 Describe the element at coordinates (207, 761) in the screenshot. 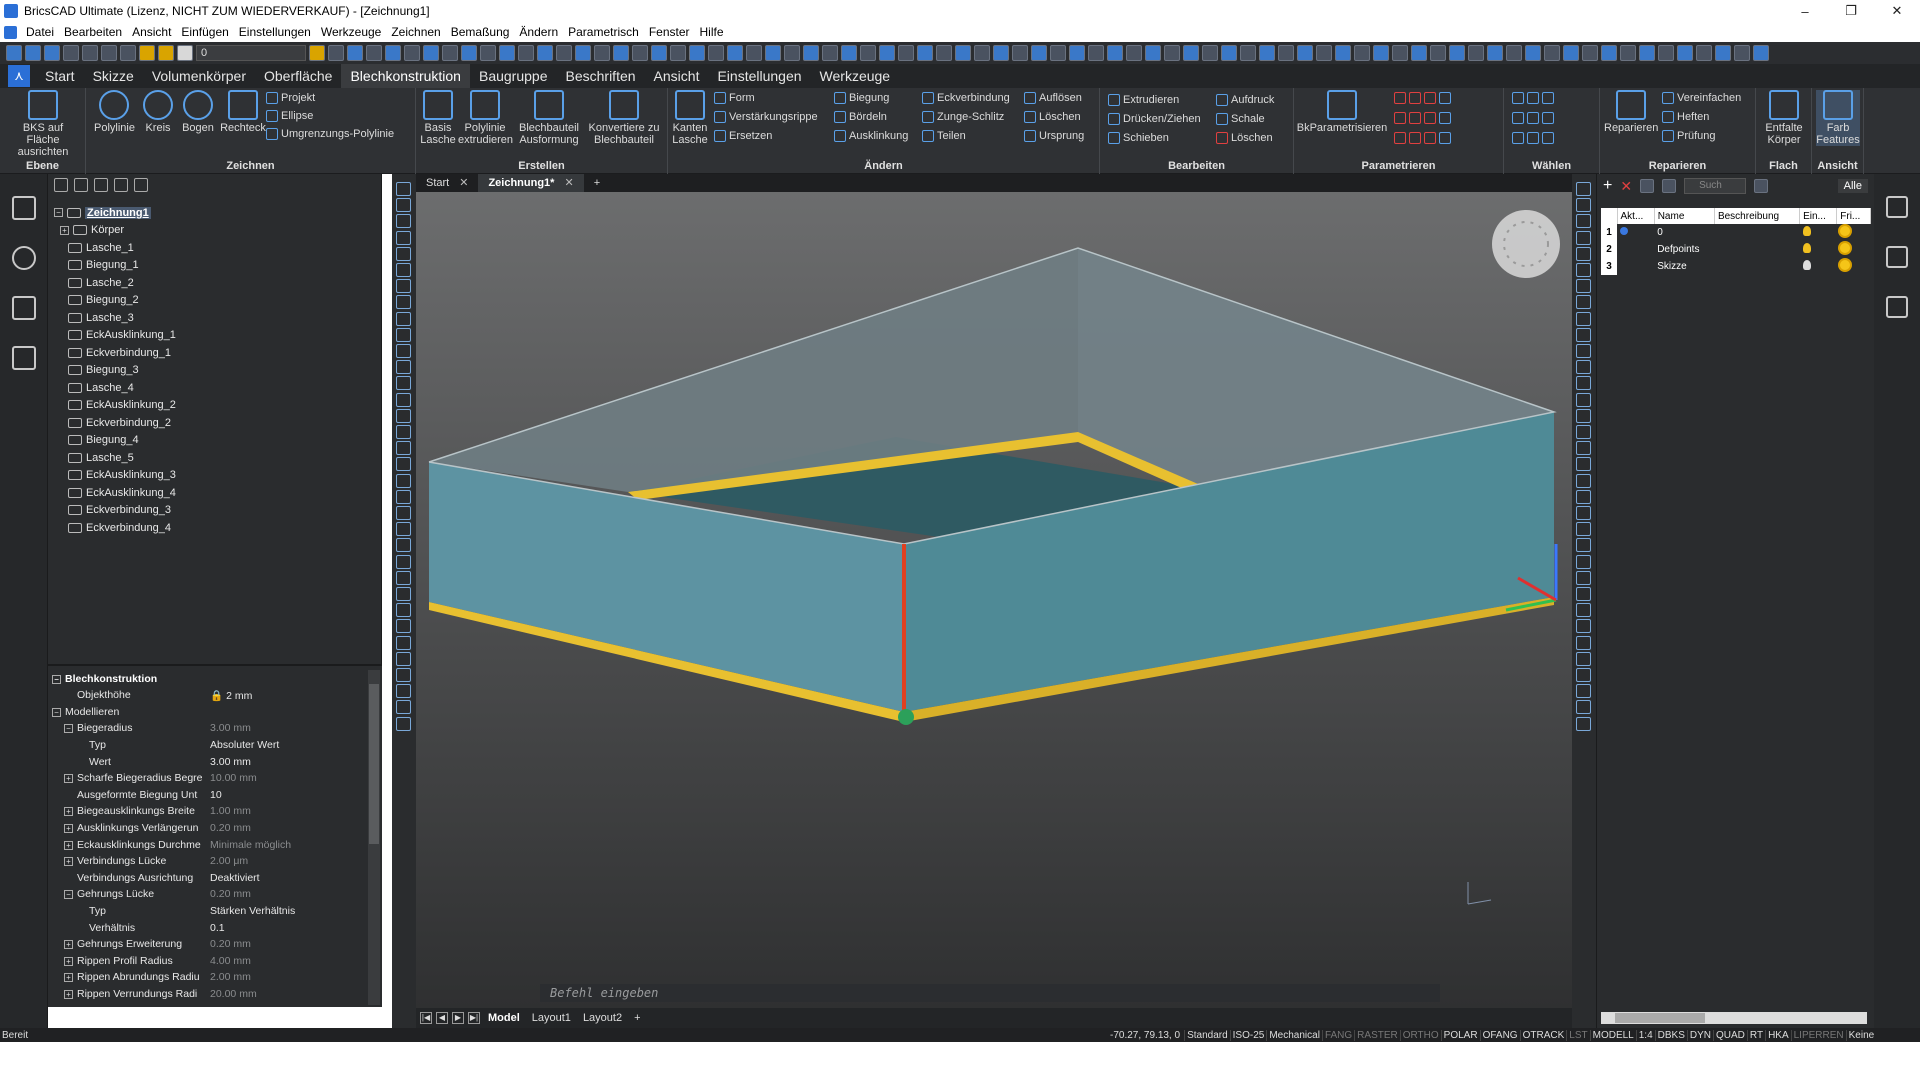

I see `property-row: Wert 3.00 mm` at that location.